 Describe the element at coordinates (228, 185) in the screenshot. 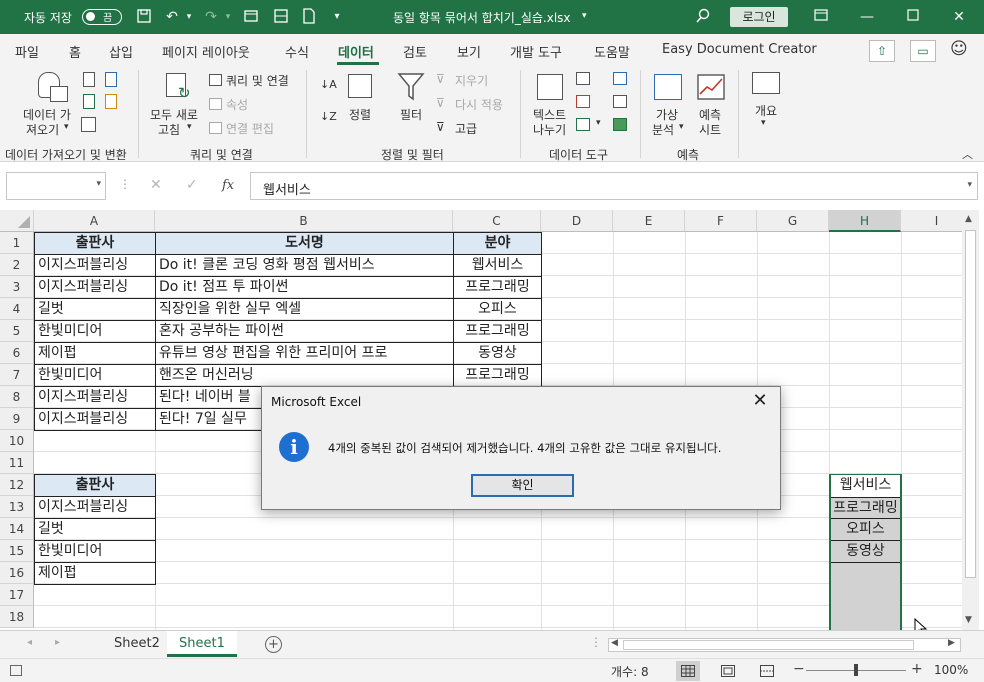

I see `insert-function-icon: fx` at that location.